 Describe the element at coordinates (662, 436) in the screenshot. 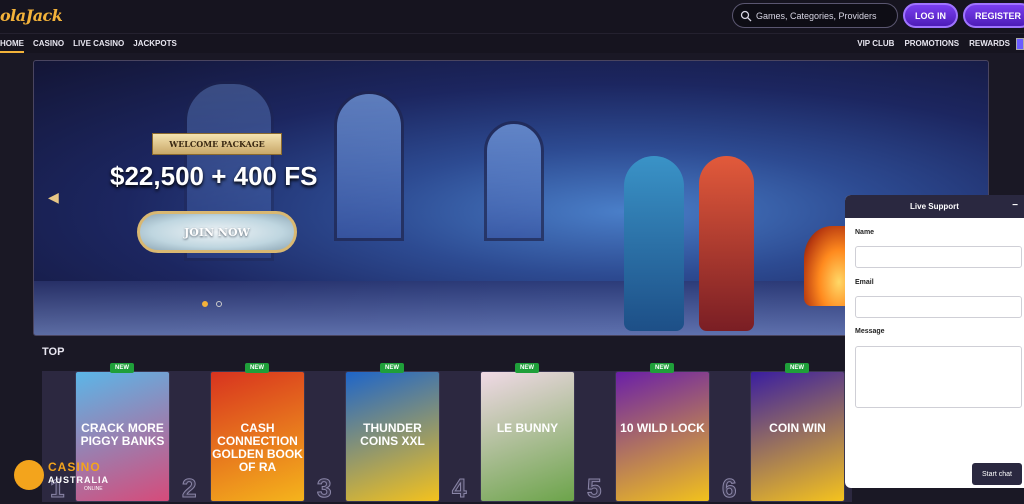

I see `game-card: 10 WILD LOCK` at that location.